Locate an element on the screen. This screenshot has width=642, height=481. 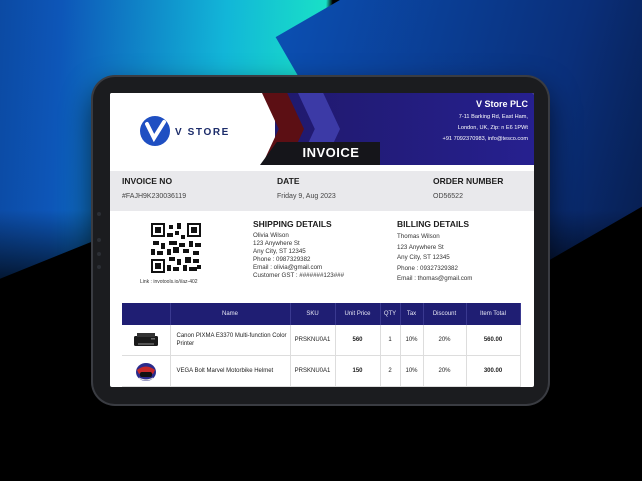
helmet-image is located at coordinates (146, 371).